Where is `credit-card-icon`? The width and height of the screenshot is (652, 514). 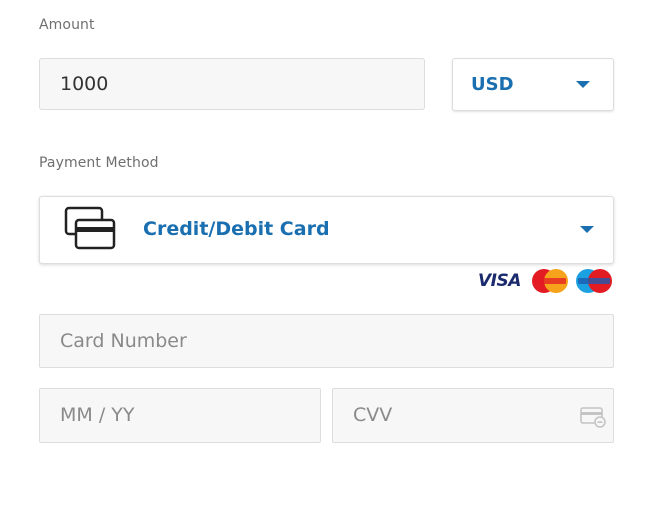 credit-card-icon is located at coordinates (90, 228).